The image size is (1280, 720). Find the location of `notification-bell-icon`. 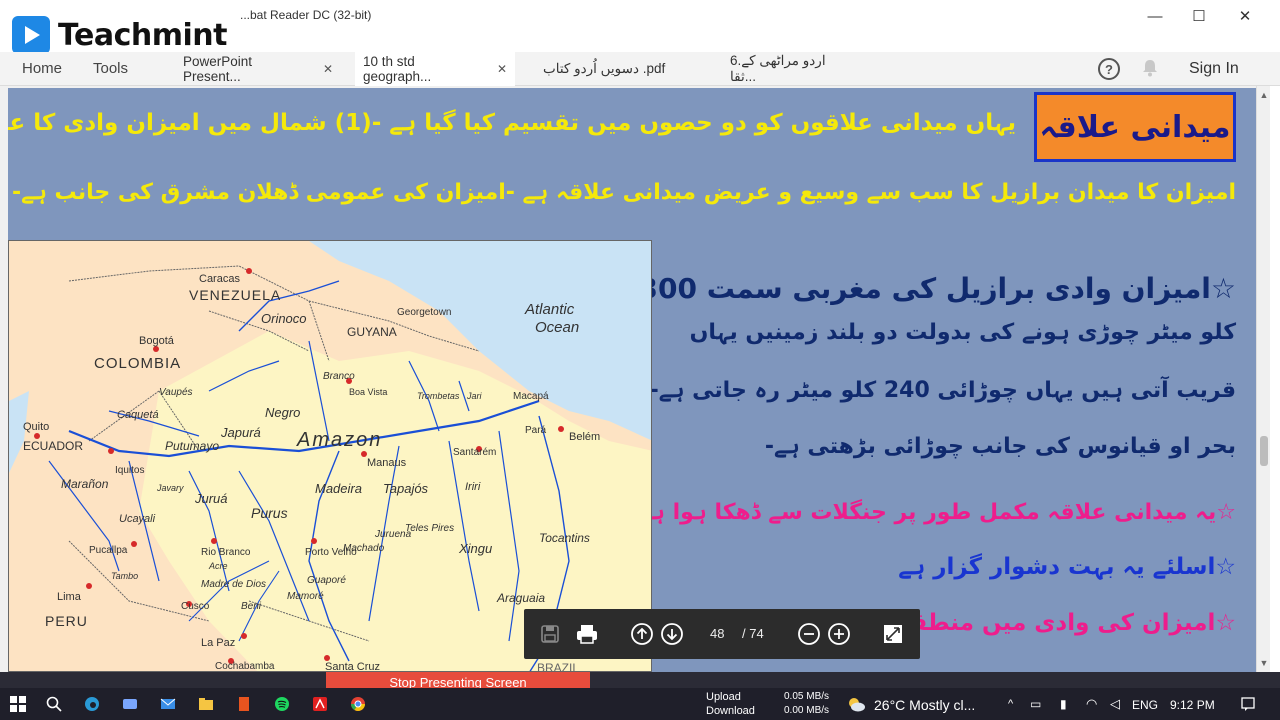

notification-bell-icon is located at coordinates (1150, 68).